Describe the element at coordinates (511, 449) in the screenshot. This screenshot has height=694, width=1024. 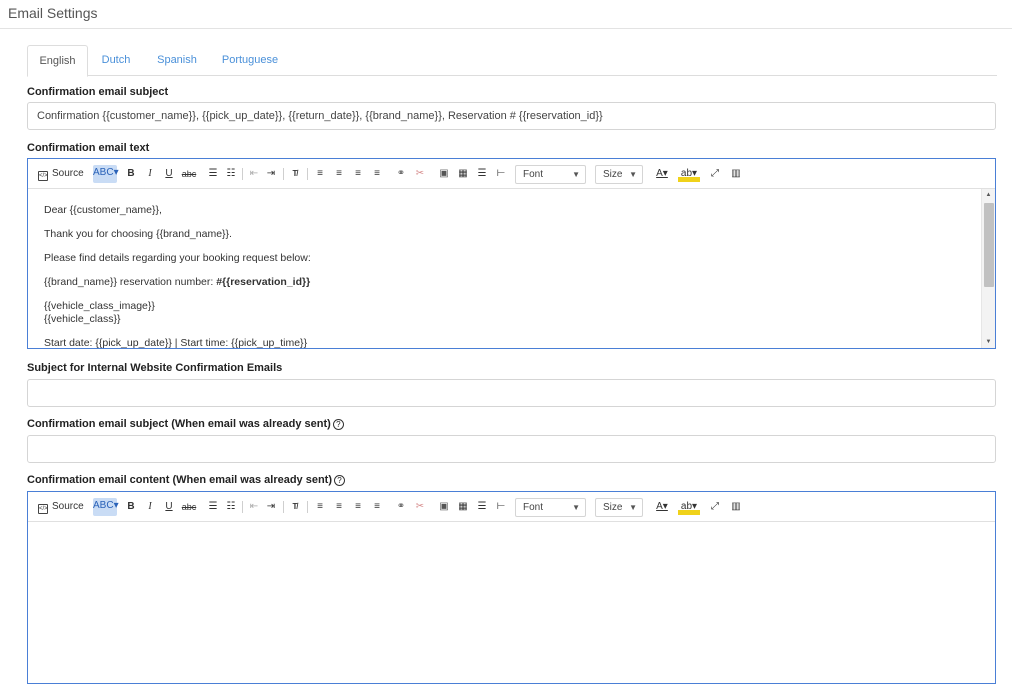
I see `already-sent-subject-input` at that location.